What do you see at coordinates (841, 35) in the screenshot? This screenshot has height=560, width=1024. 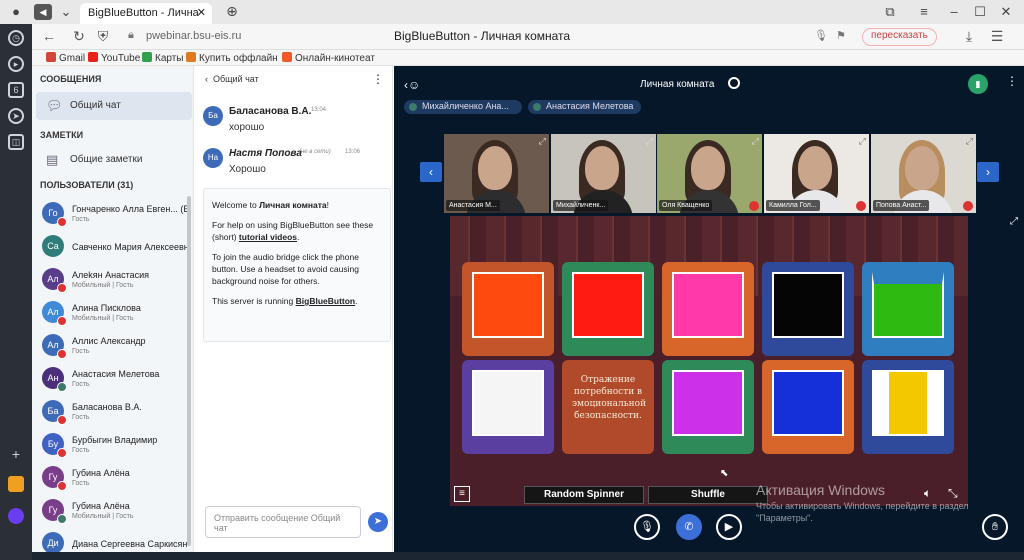 I see `bookmark-icon: ⚑` at bounding box center [841, 35].